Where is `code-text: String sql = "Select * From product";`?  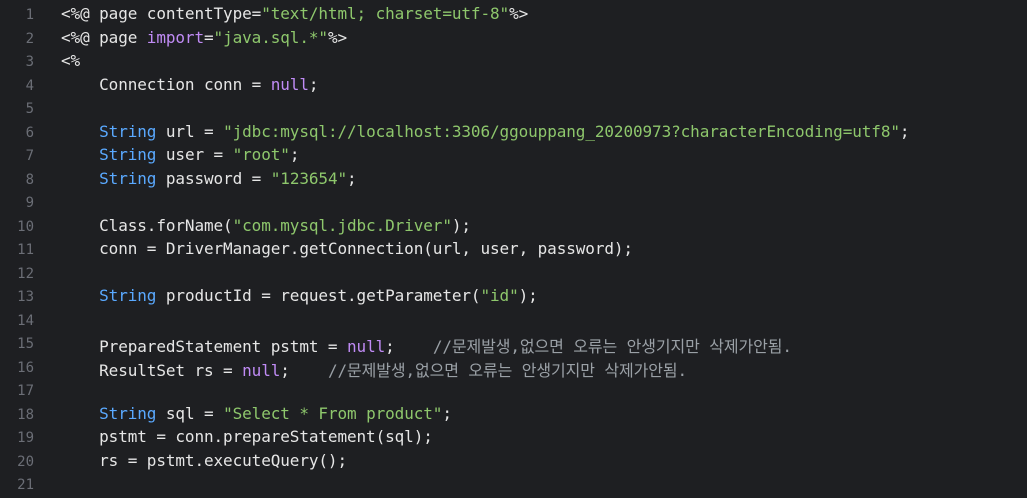
code-text: String sql = "Select * From product"; is located at coordinates (256, 413).